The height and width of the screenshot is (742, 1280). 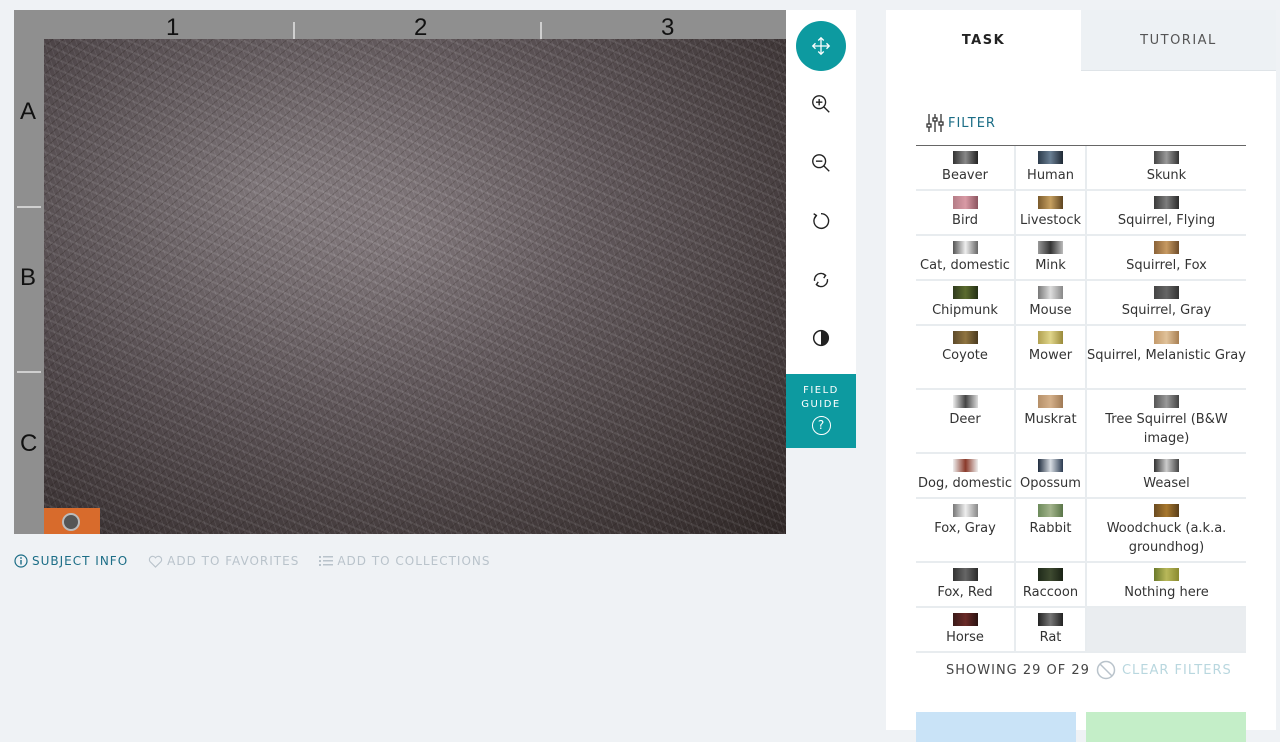 I want to click on choice-squirrel-gray: Squirrel, Gray, so click(x=1166, y=303).